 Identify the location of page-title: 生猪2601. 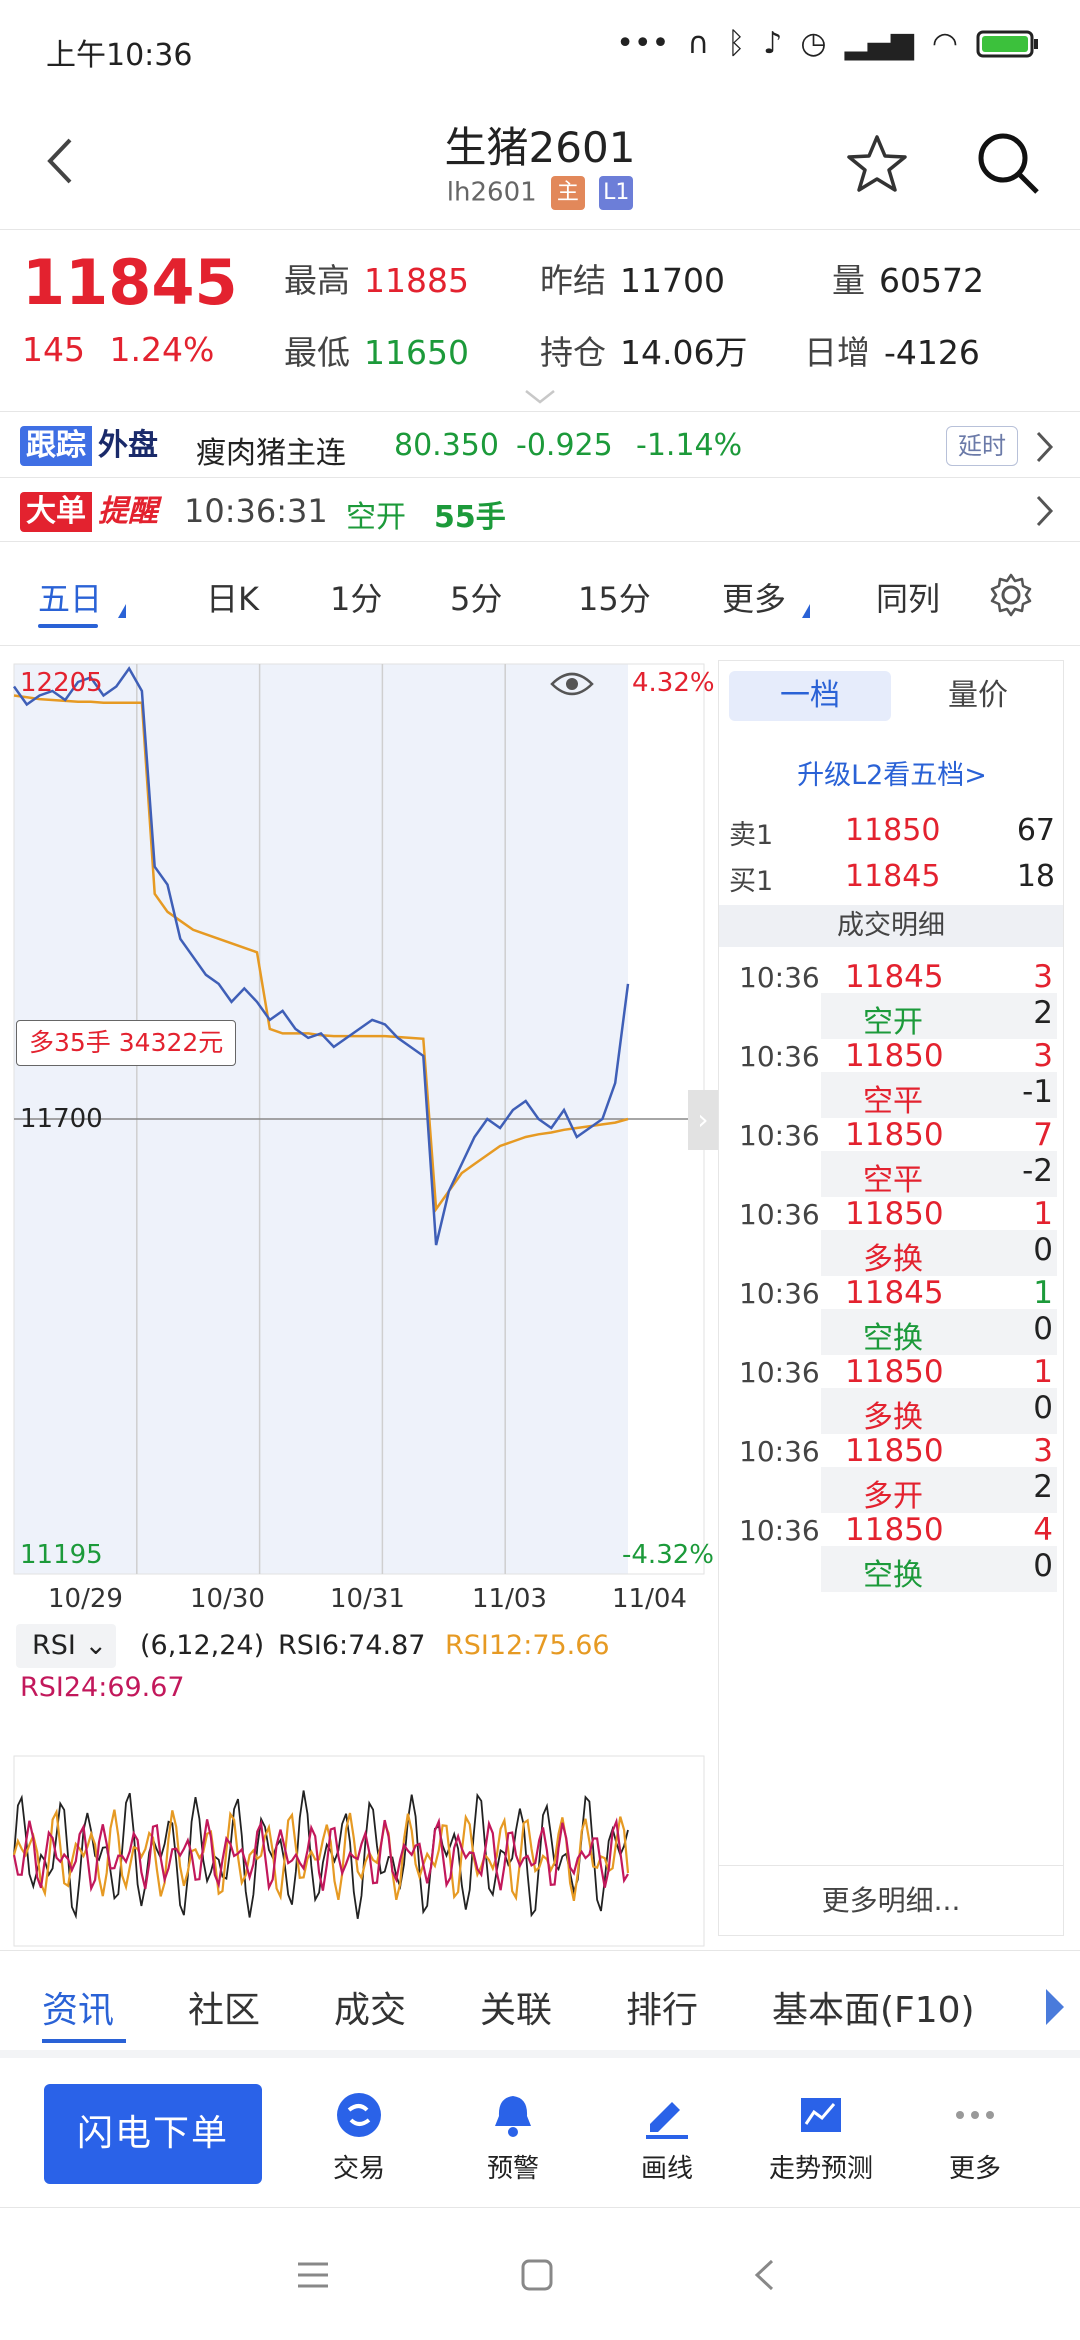
(540, 147).